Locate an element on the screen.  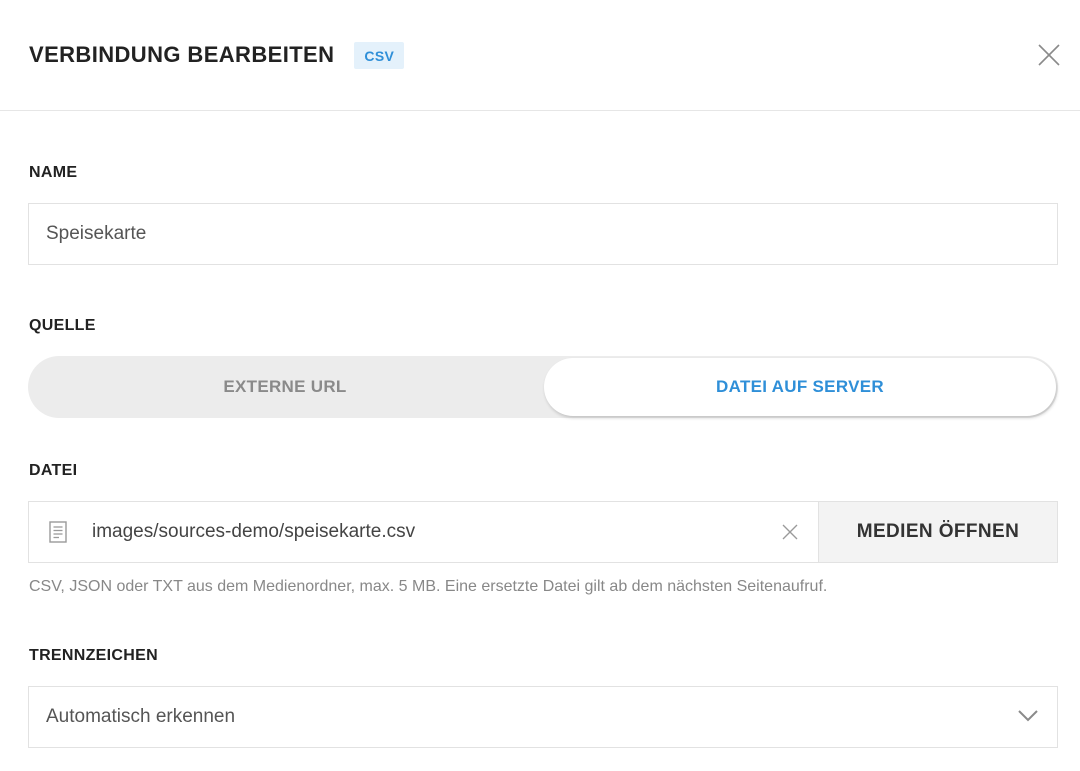
source-label: QUELLE is located at coordinates (62, 325).